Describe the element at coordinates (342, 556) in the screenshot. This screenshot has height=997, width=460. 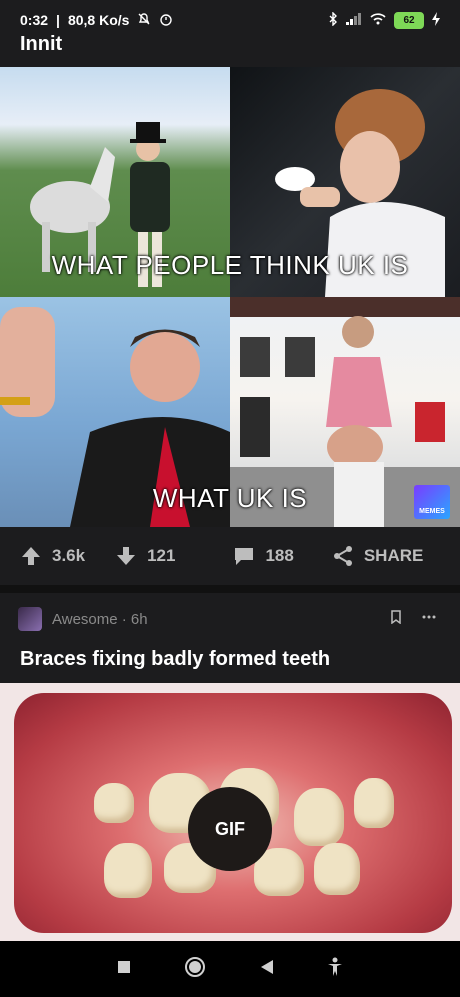
I see `share-icon` at that location.